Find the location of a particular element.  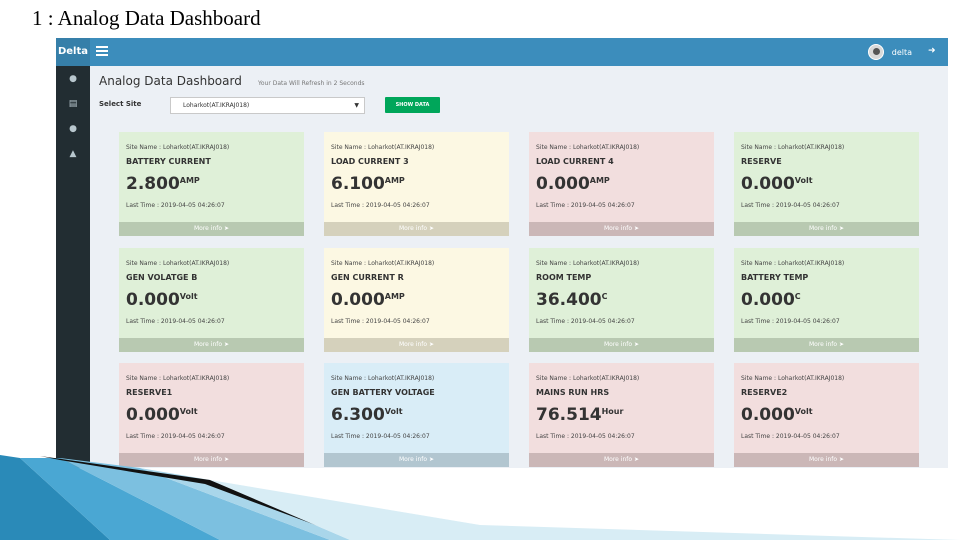

app-logo: Delta is located at coordinates (73, 52).